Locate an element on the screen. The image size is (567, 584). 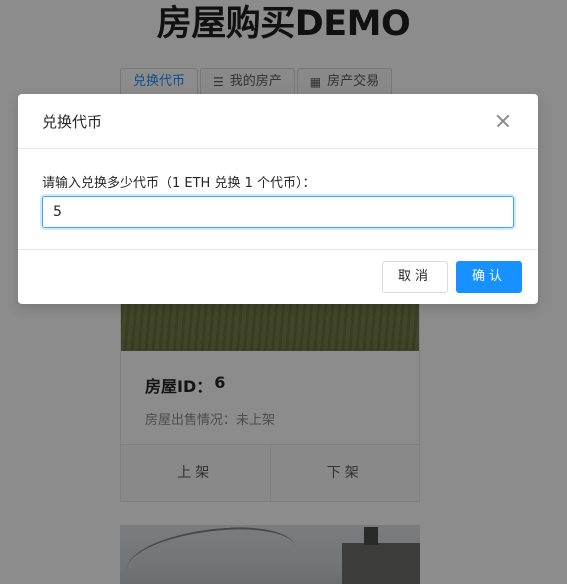
modal-footer: 取消 确认 is located at coordinates (278, 277).